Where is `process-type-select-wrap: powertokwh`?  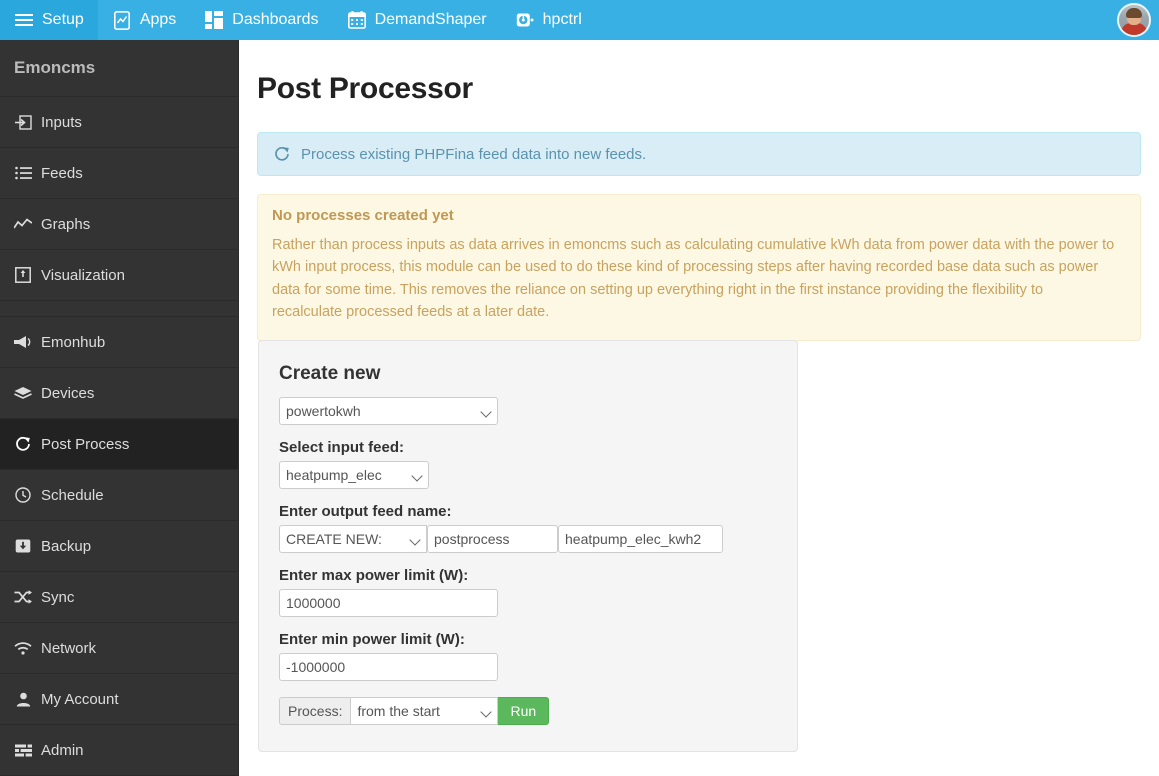 process-type-select-wrap: powertokwh is located at coordinates (388, 411).